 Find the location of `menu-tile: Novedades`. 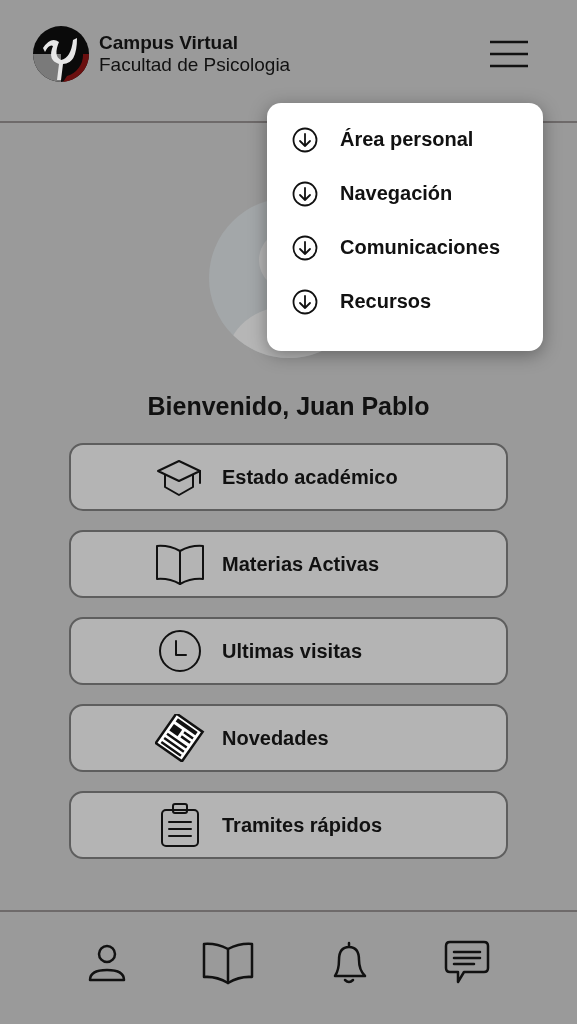

menu-tile: Novedades is located at coordinates (288, 738).